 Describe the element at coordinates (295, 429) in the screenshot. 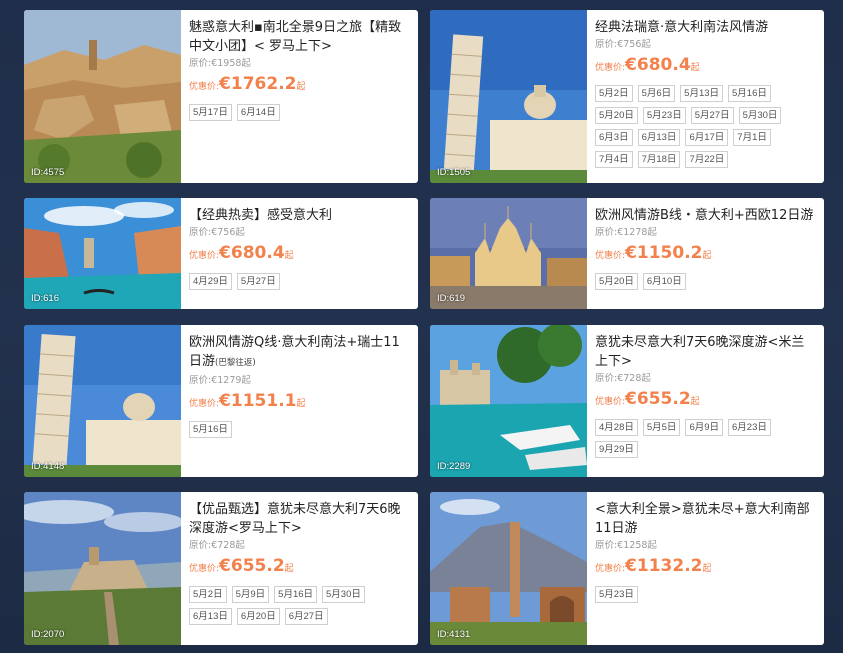

I see `departure-dates: 5月16日` at that location.